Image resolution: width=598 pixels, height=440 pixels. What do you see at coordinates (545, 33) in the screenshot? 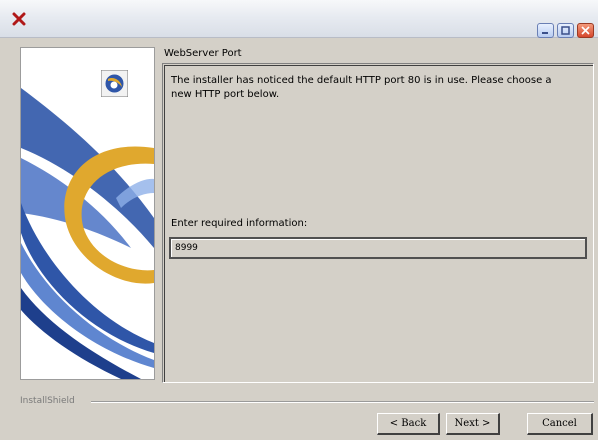
I see `minimize-icon` at bounding box center [545, 33].